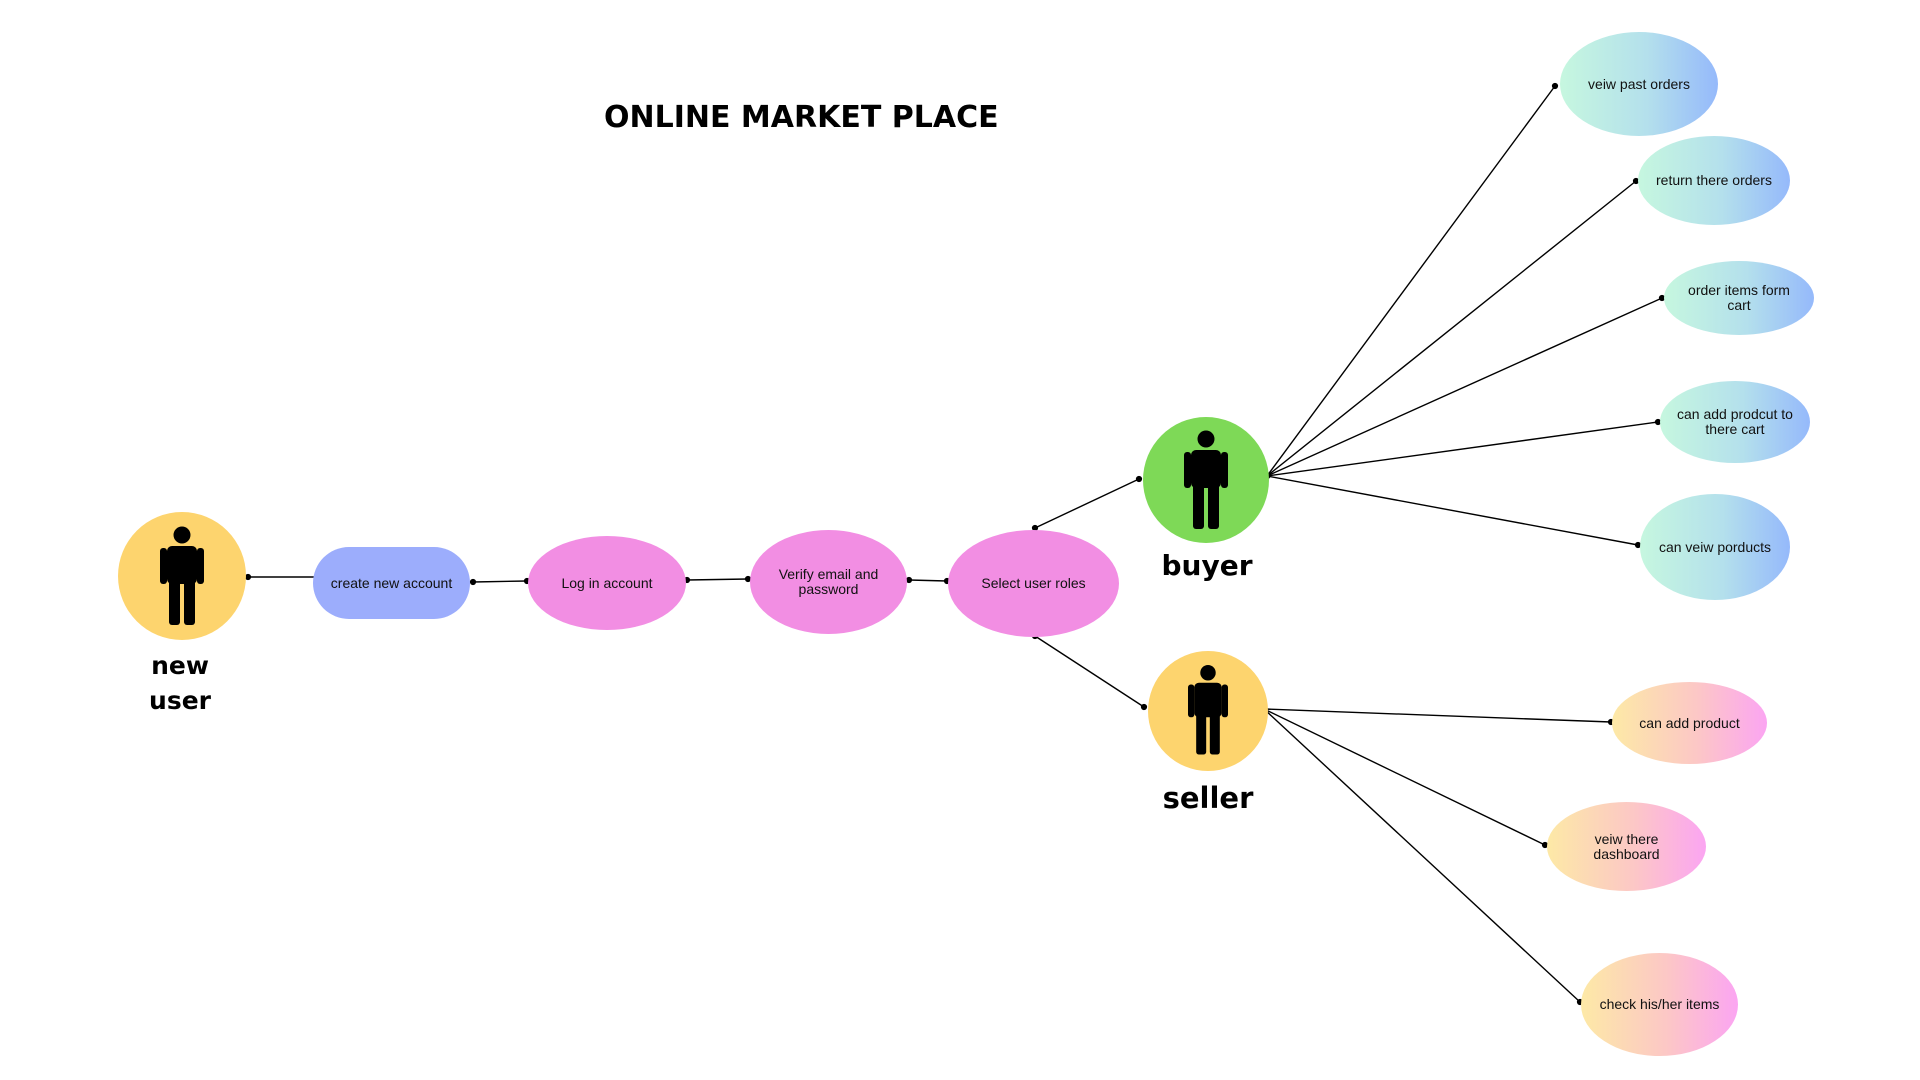 The image size is (1920, 1080). Describe the element at coordinates (1089, 671) in the screenshot. I see `connector-select-seller` at that location.